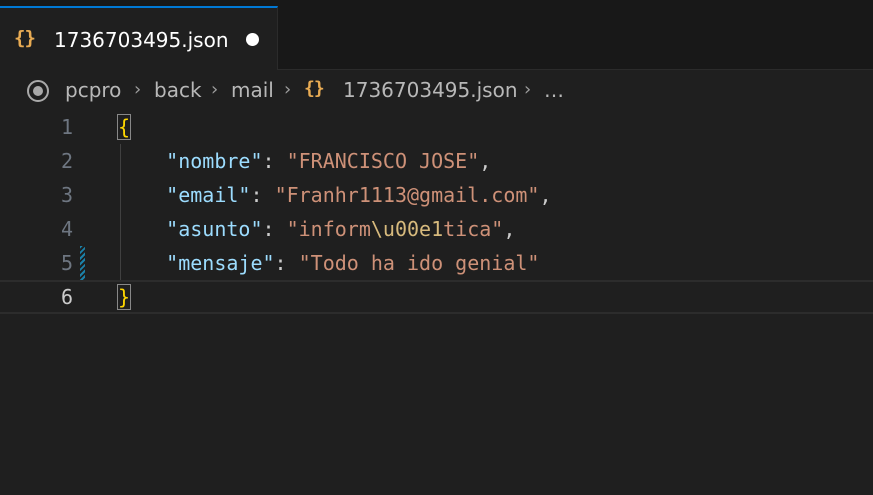 This screenshot has height=495, width=873. I want to click on line-number: 5, so click(66, 263).